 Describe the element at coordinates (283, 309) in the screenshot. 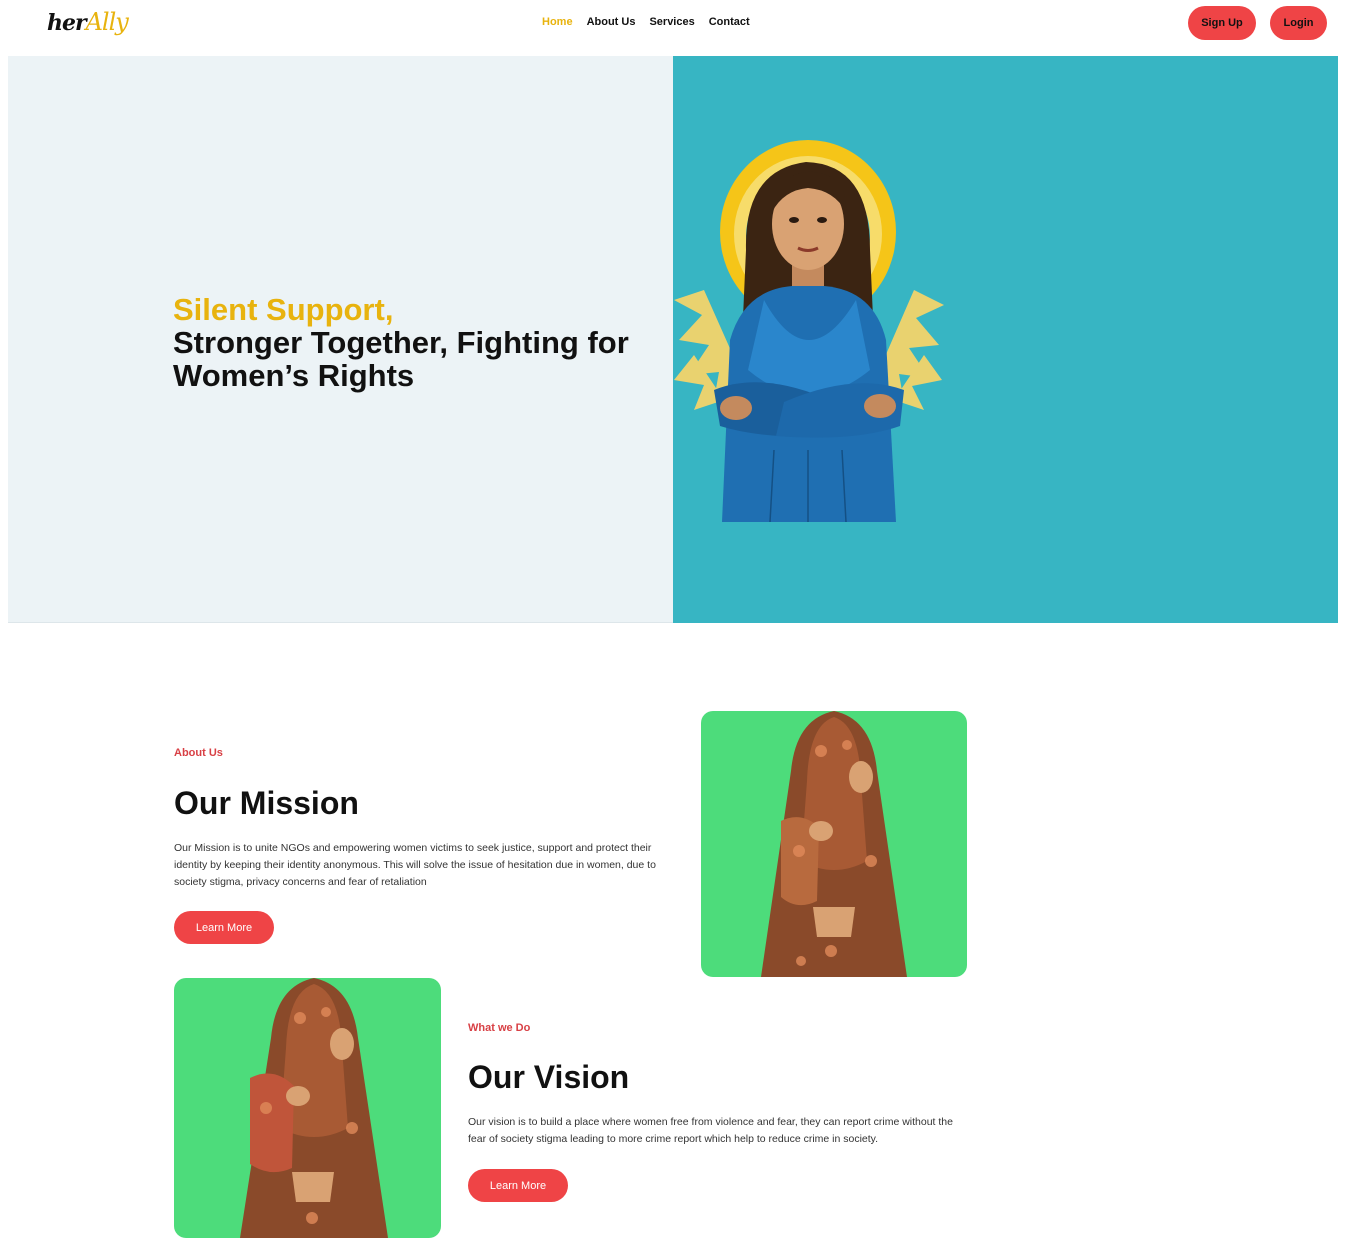

I see `hero-highlight: Silent Support,` at that location.